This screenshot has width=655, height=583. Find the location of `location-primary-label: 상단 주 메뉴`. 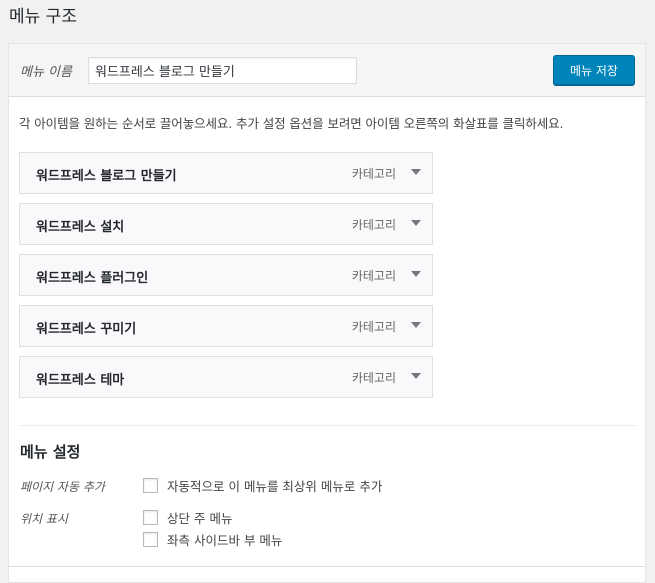

location-primary-label: 상단 주 메뉴 is located at coordinates (200, 518).